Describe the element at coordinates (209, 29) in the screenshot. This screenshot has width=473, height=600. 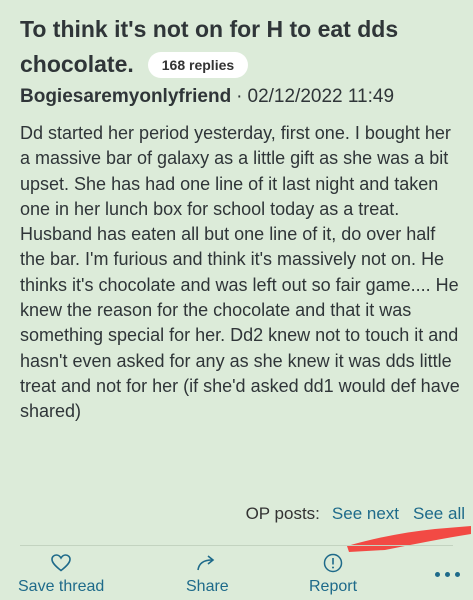
I see `thread-title-line1: To think it's not on for H to eat dds` at that location.